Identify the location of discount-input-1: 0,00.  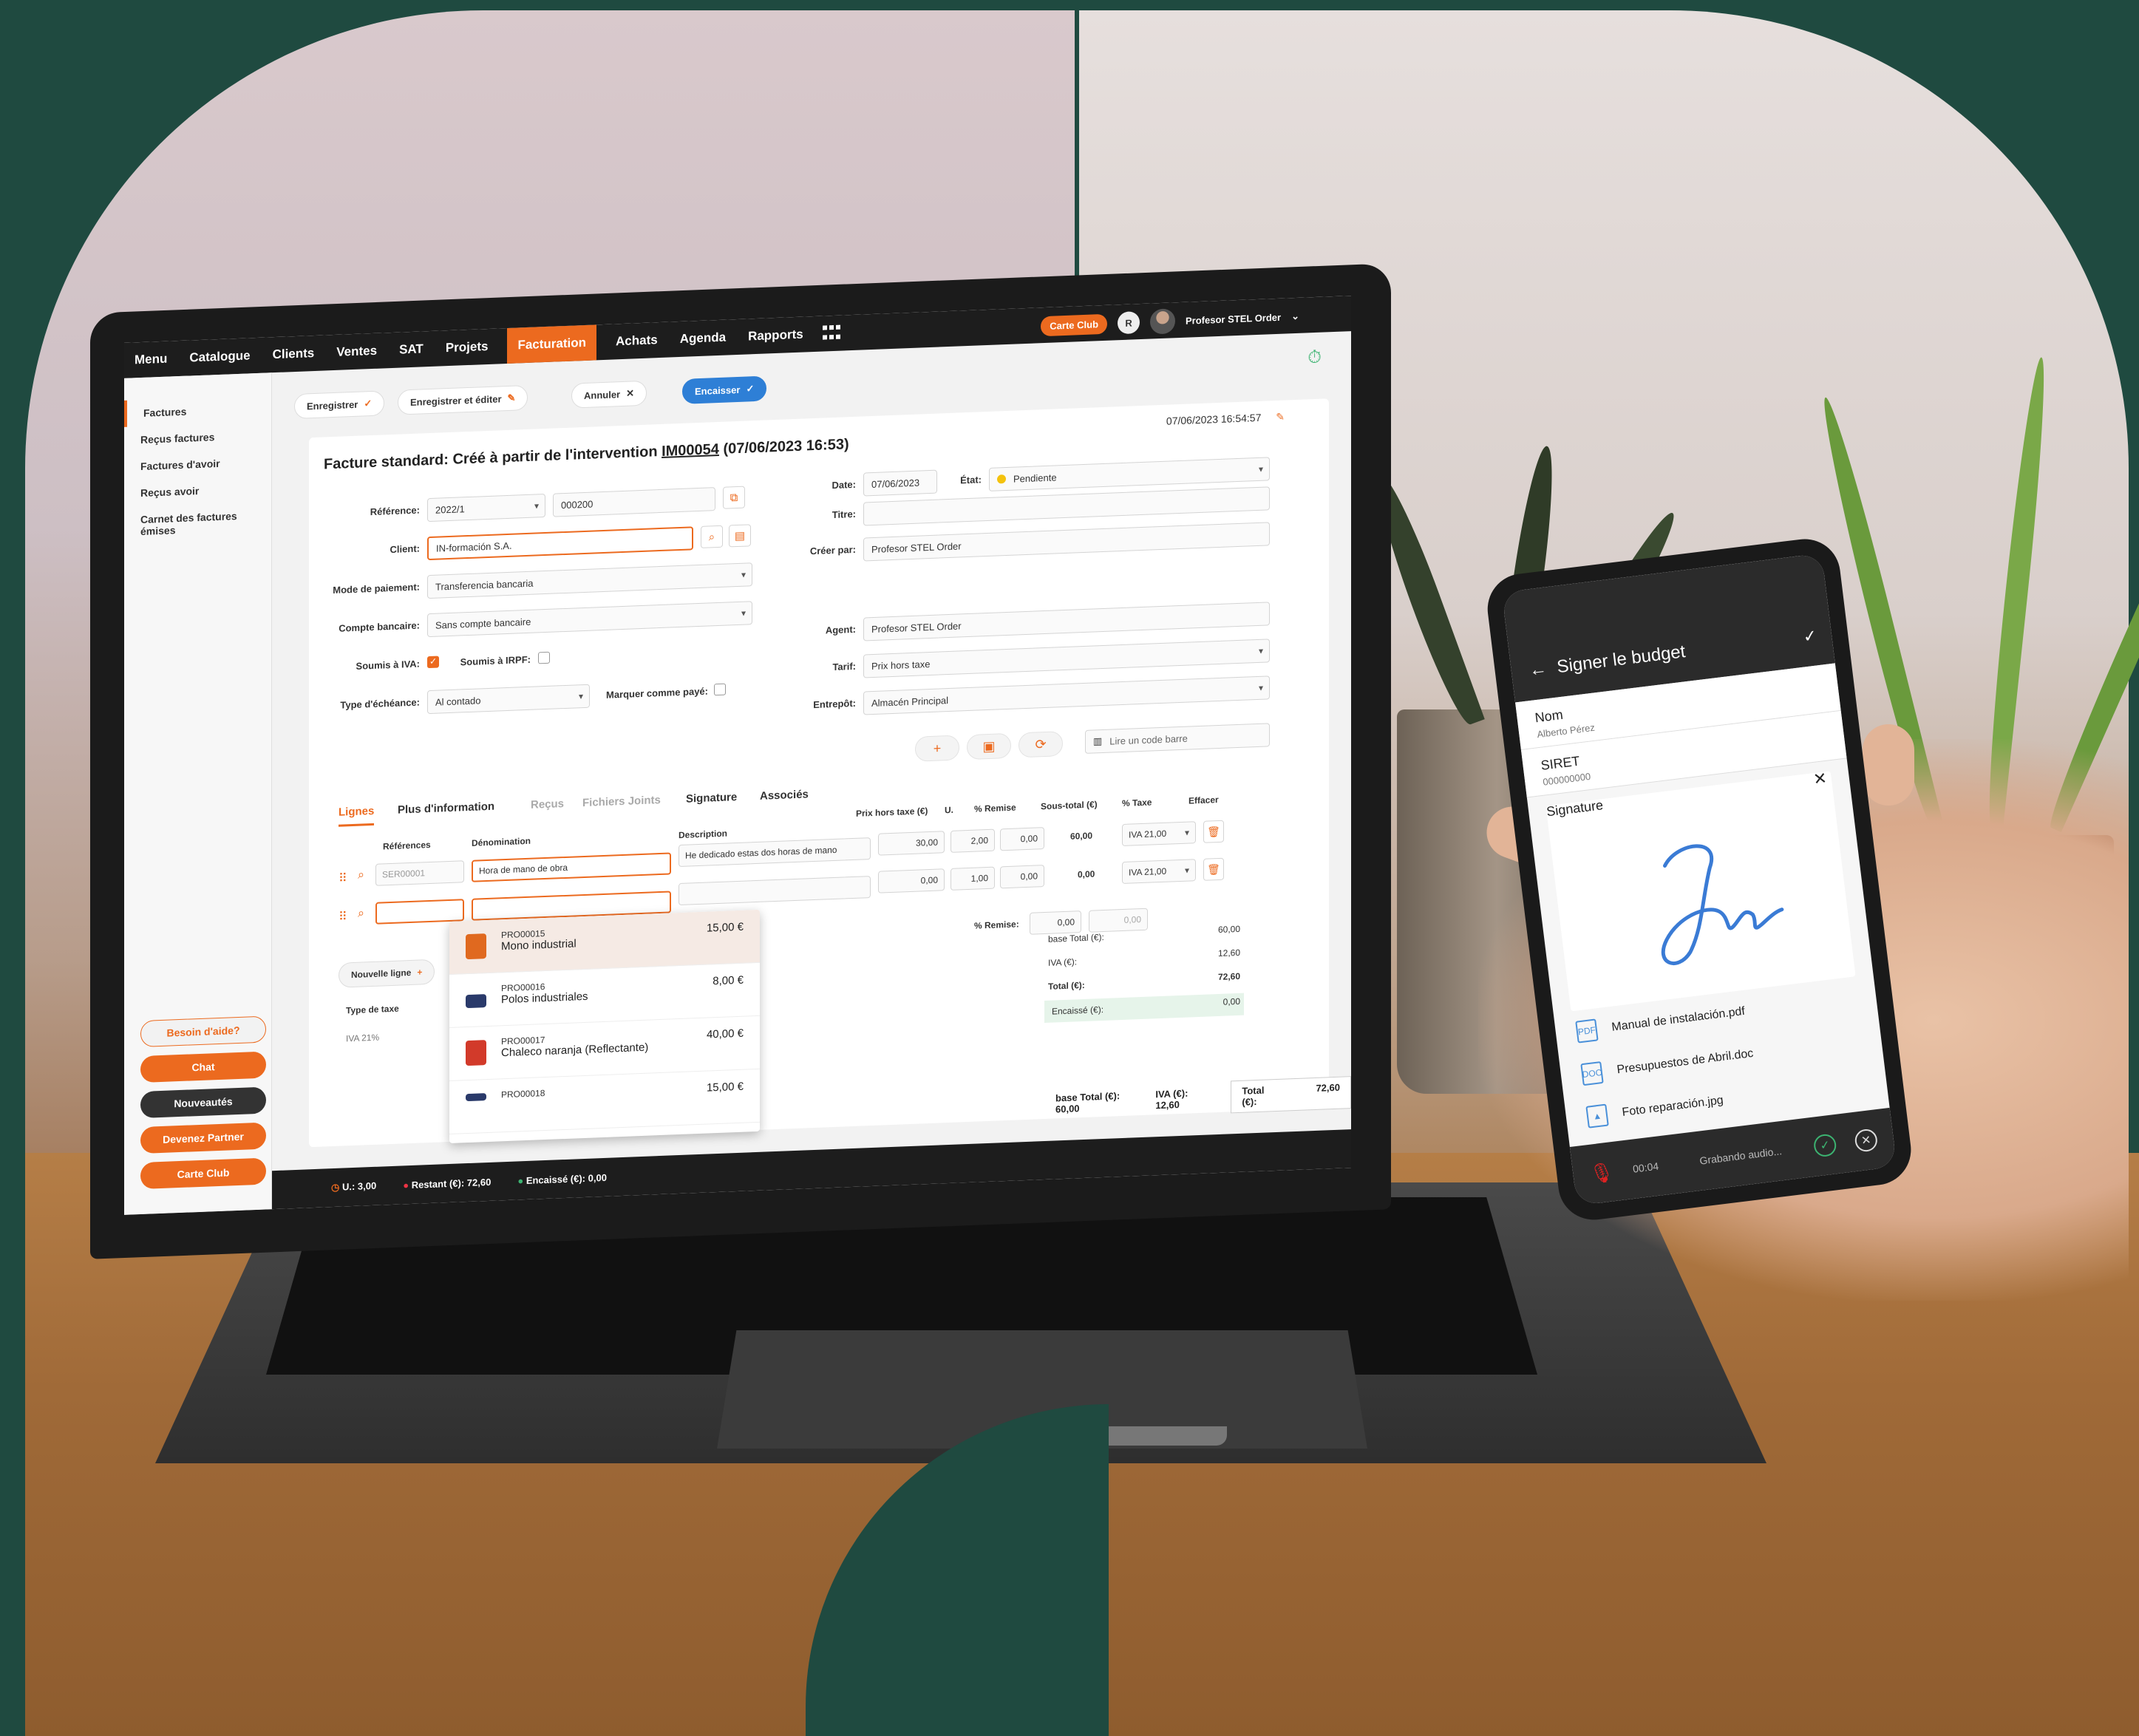
(1056, 922).